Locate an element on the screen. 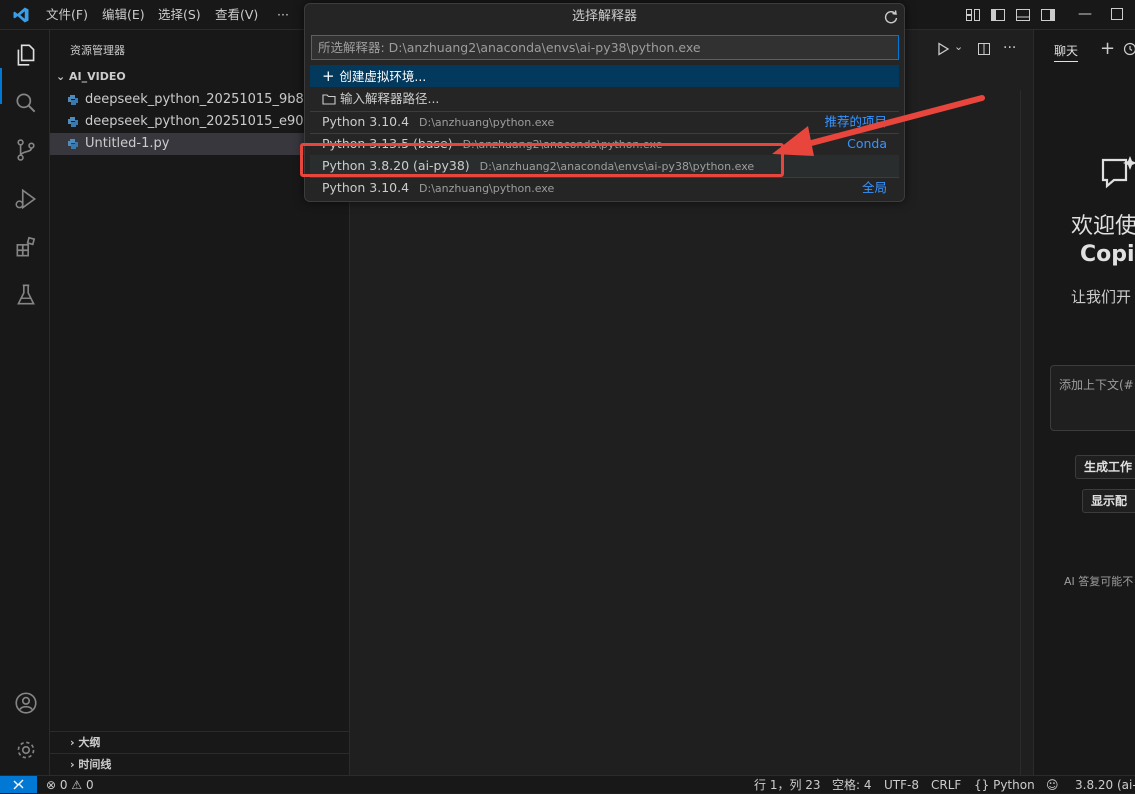 Image resolution: width=1135 pixels, height=794 pixels. file-name: Untitled-1.py is located at coordinates (127, 143).